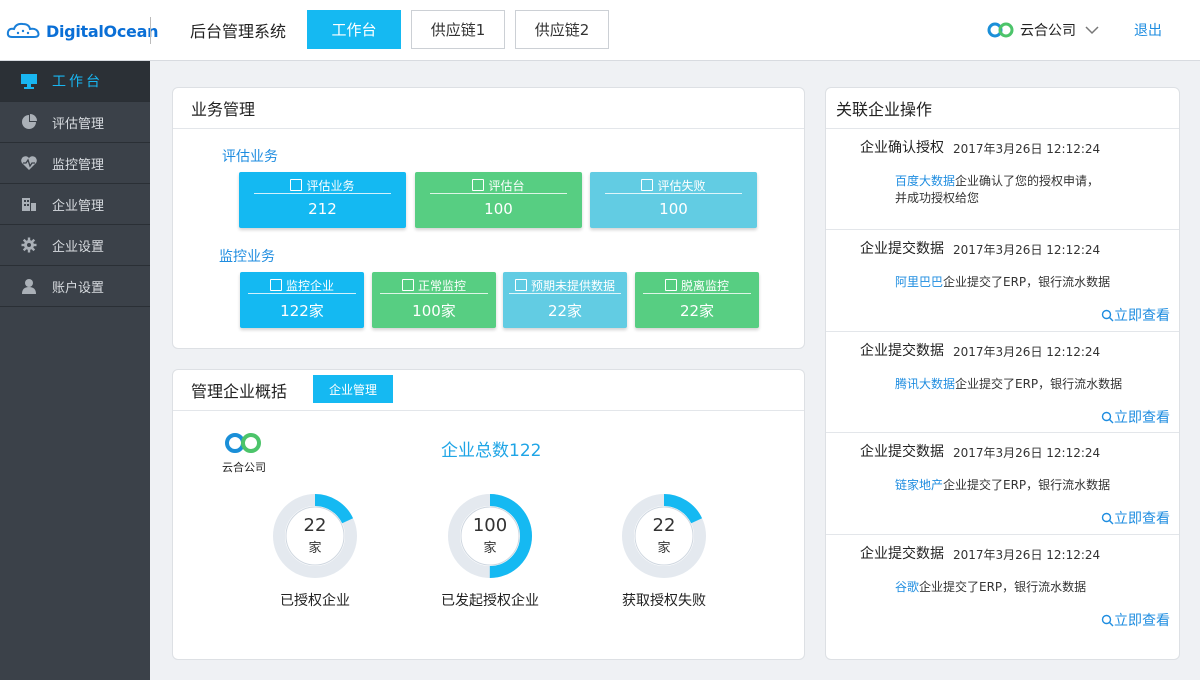  I want to click on sidebar-item-evaluation: 评估管理, so click(75, 122).